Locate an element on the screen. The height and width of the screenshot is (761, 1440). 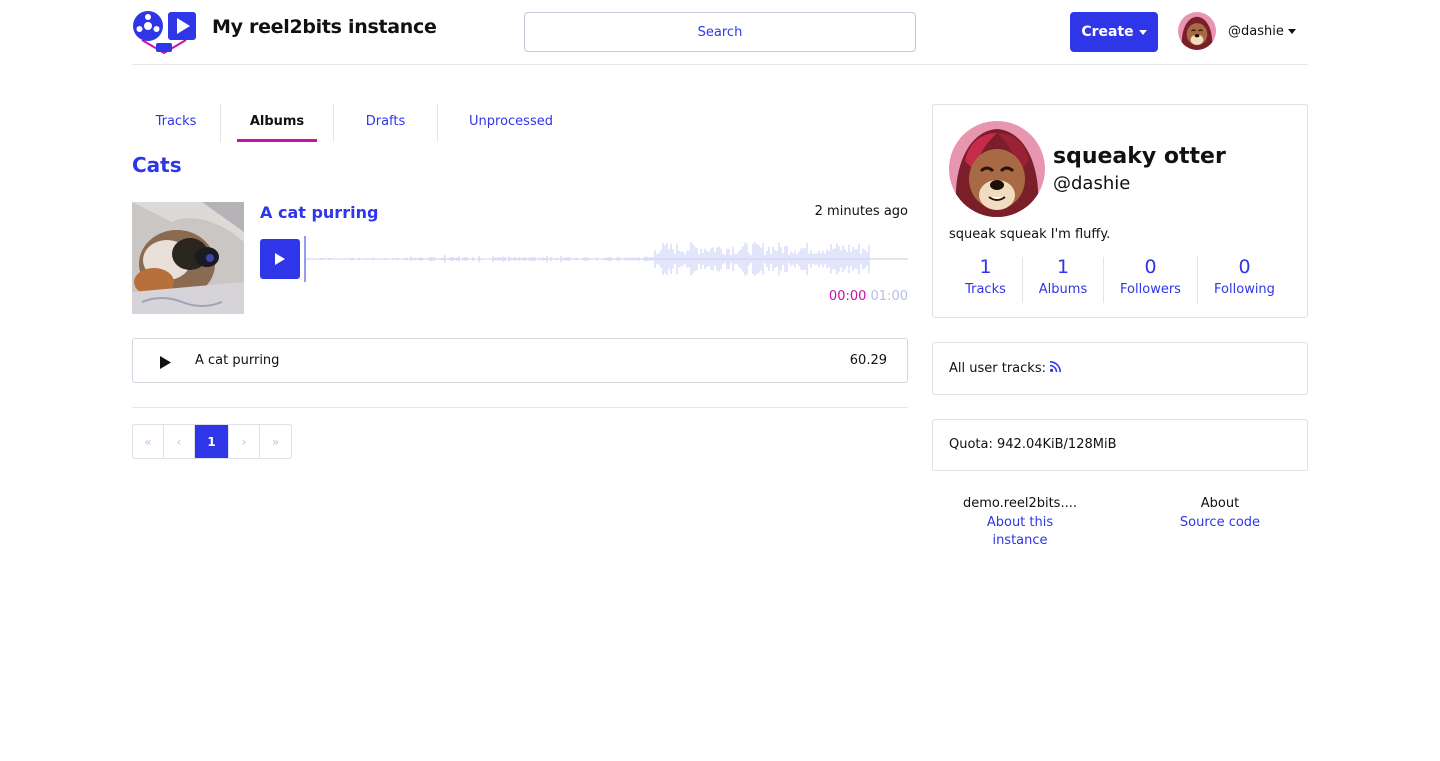
stat-albums: 1 Albums is located at coordinates (1063, 280).